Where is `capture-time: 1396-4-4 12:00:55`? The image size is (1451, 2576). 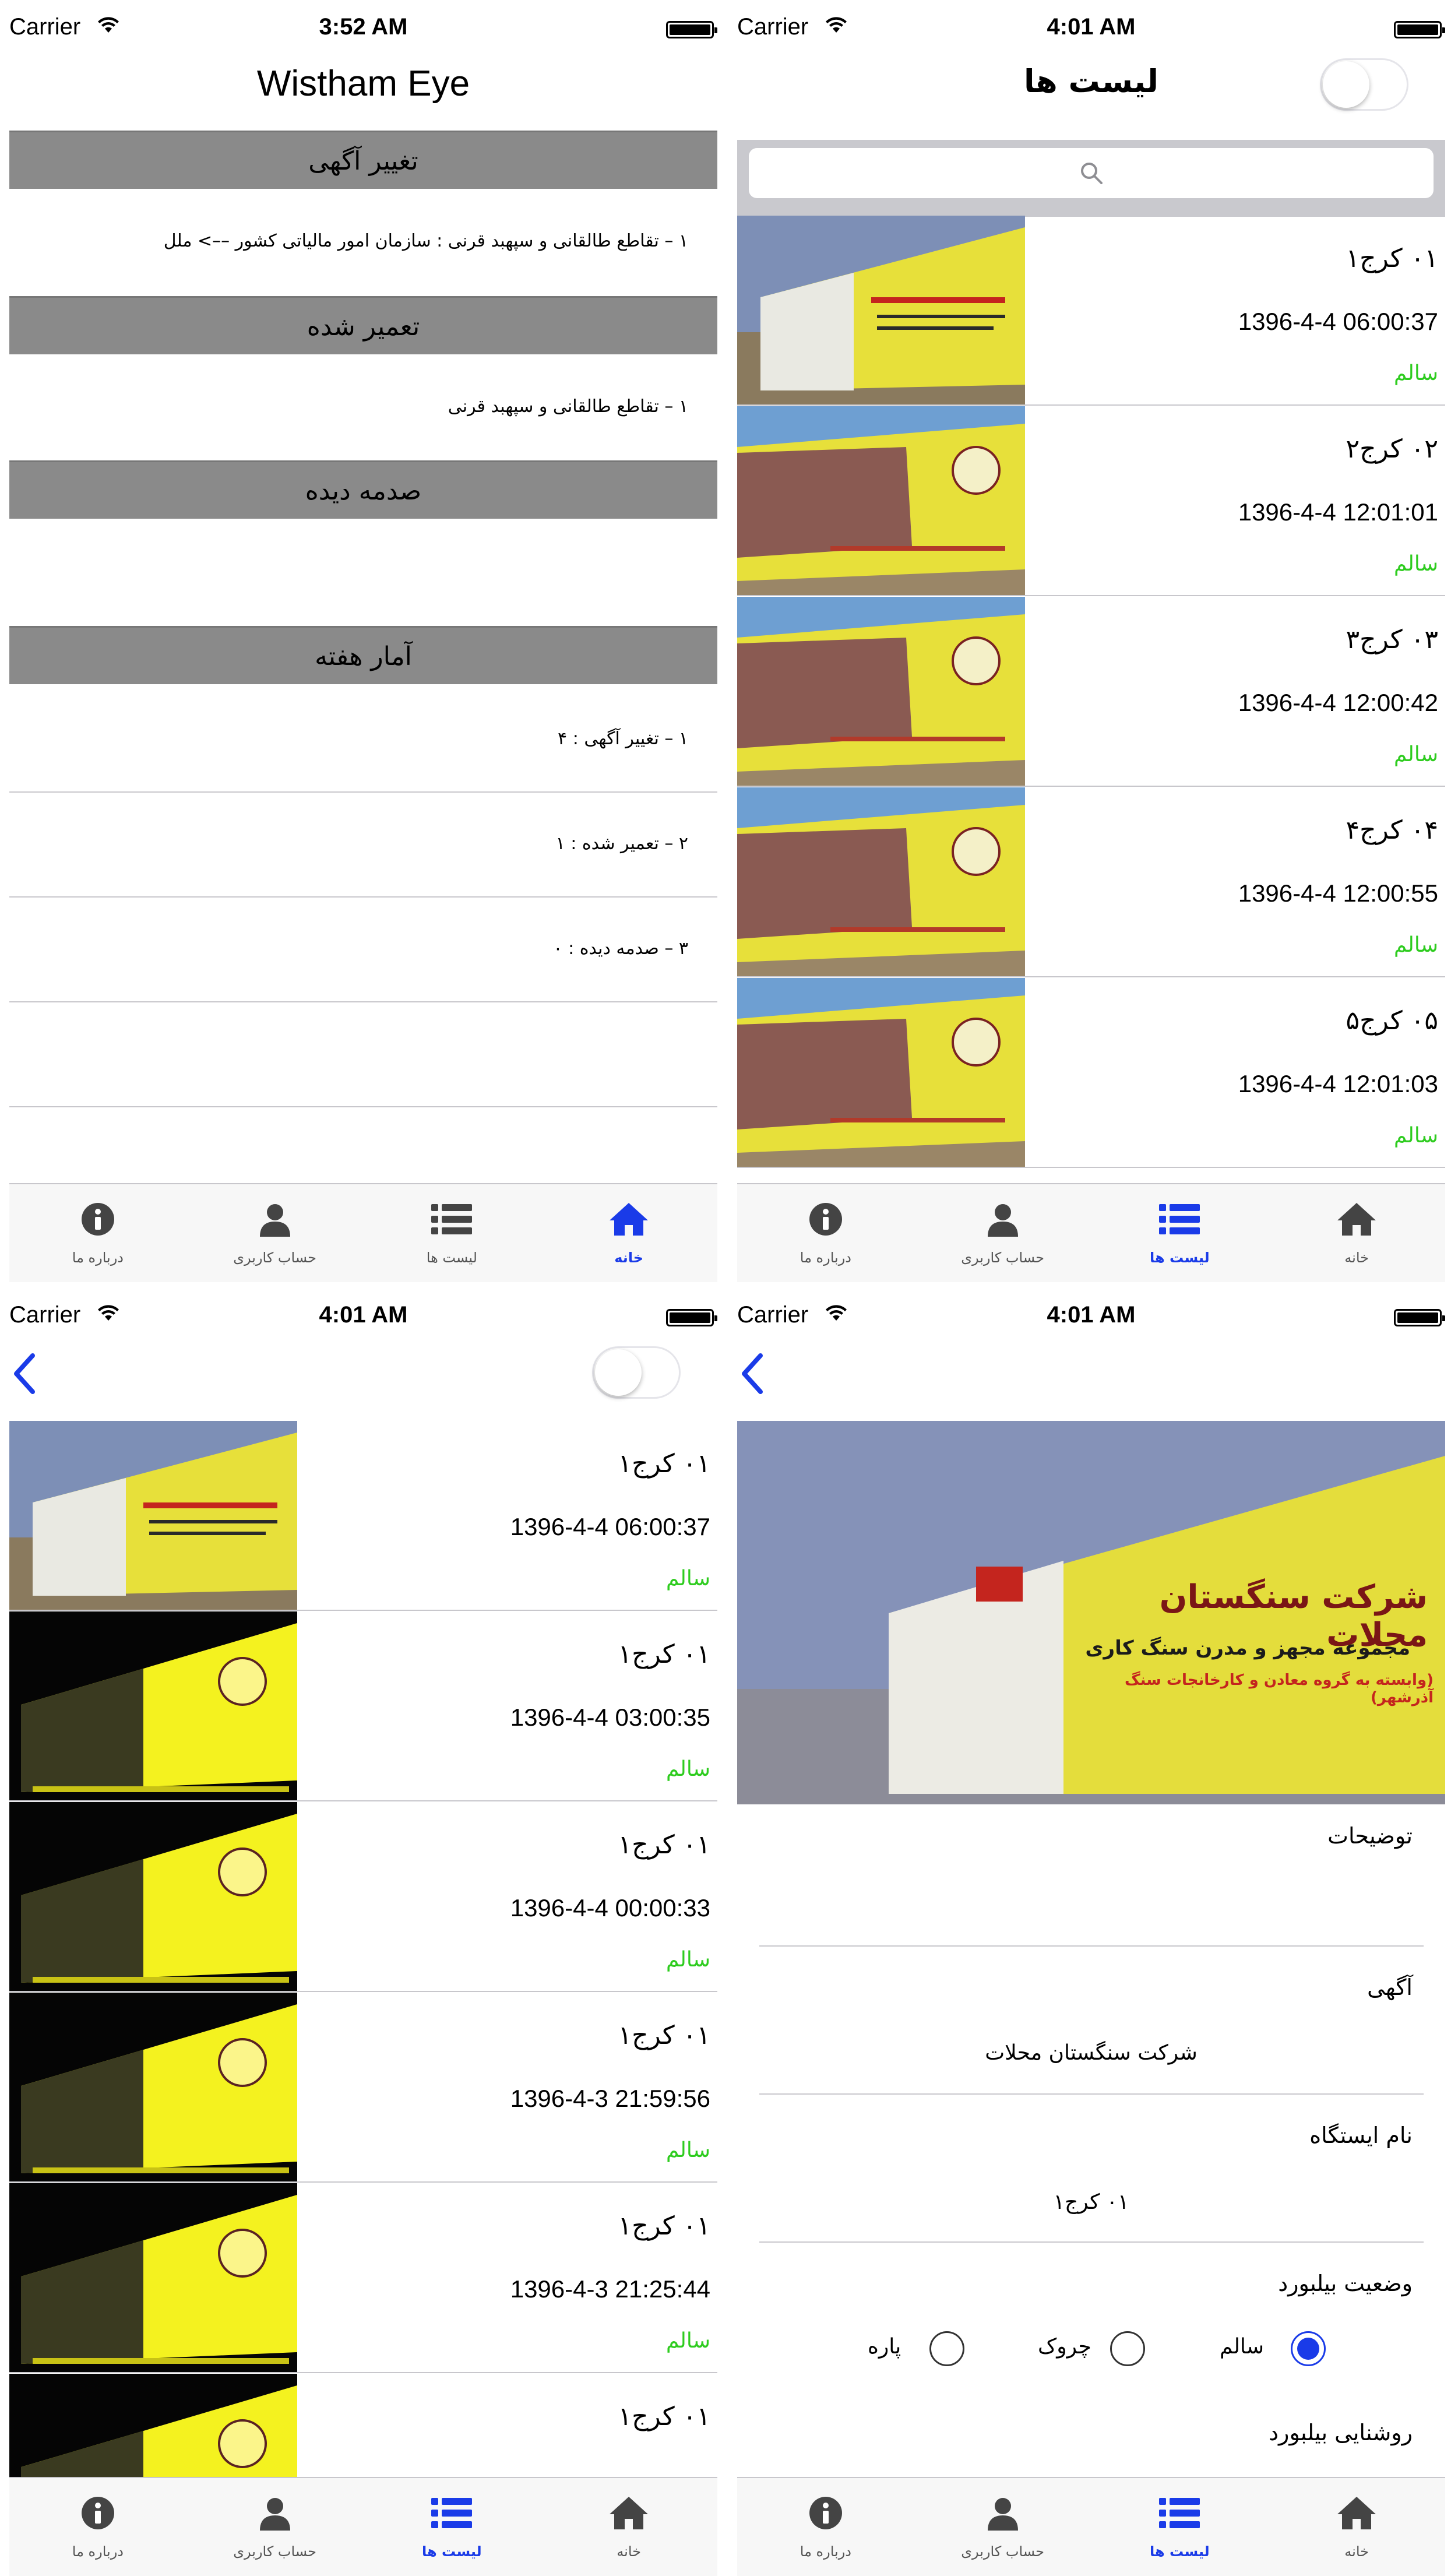 capture-time: 1396-4-4 12:00:55 is located at coordinates (1338, 893).